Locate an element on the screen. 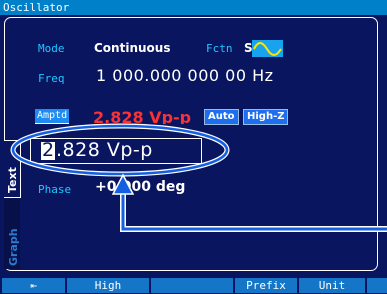  softkey-back-button: ⇤ is located at coordinates (33, 285).